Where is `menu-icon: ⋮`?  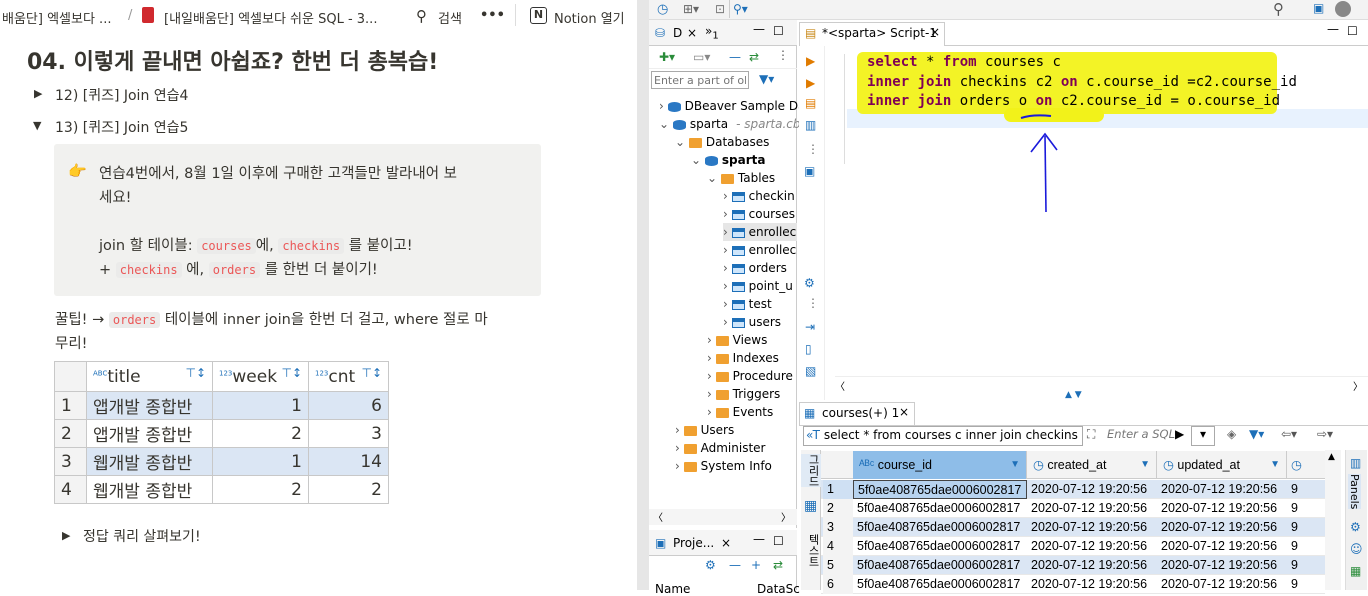
menu-icon: ⋮ is located at coordinates (783, 55).